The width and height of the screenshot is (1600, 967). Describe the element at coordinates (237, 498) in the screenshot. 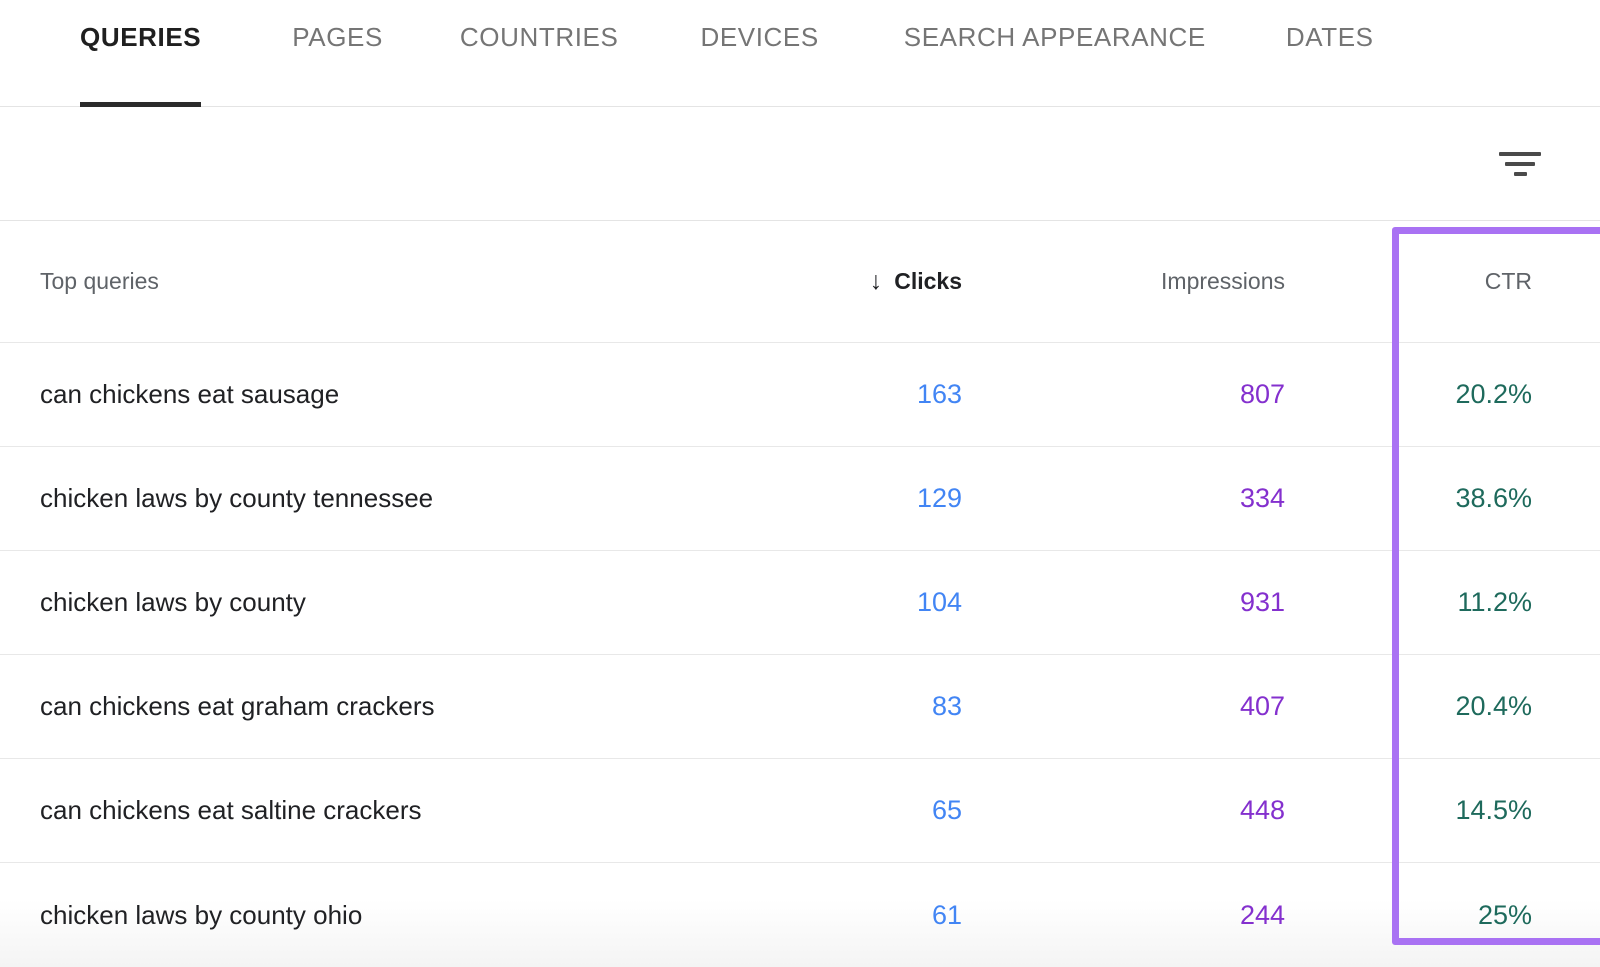

I see `cell-query: chicken laws by county tennessee` at that location.